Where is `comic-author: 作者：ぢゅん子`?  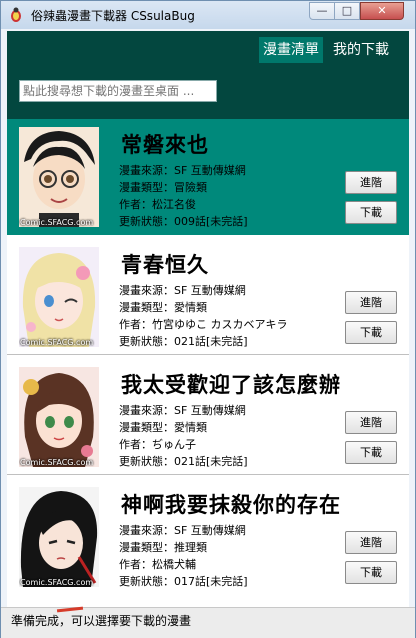 comic-author: 作者：ぢゅん子 is located at coordinates (157, 444).